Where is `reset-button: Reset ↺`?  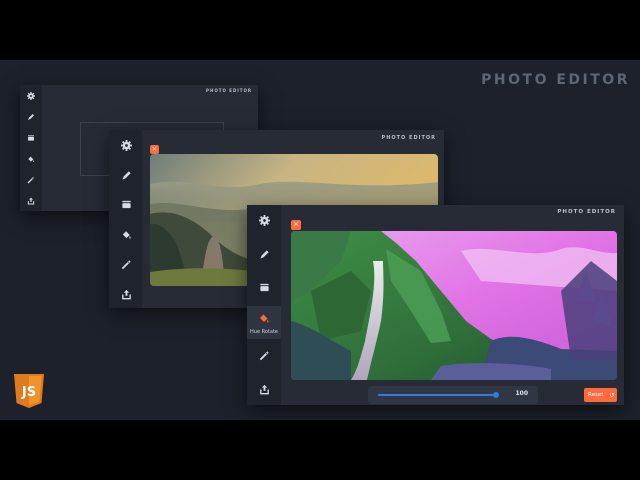
reset-button: Reset ↺ is located at coordinates (600, 395).